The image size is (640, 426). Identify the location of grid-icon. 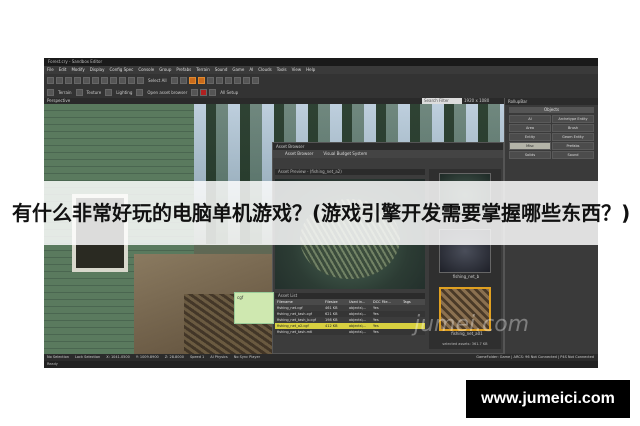
(183, 80).